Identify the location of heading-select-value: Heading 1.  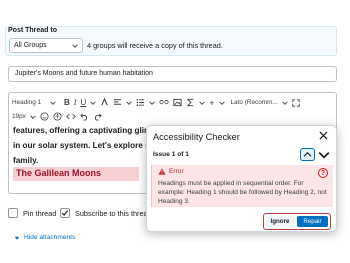
(27, 102).